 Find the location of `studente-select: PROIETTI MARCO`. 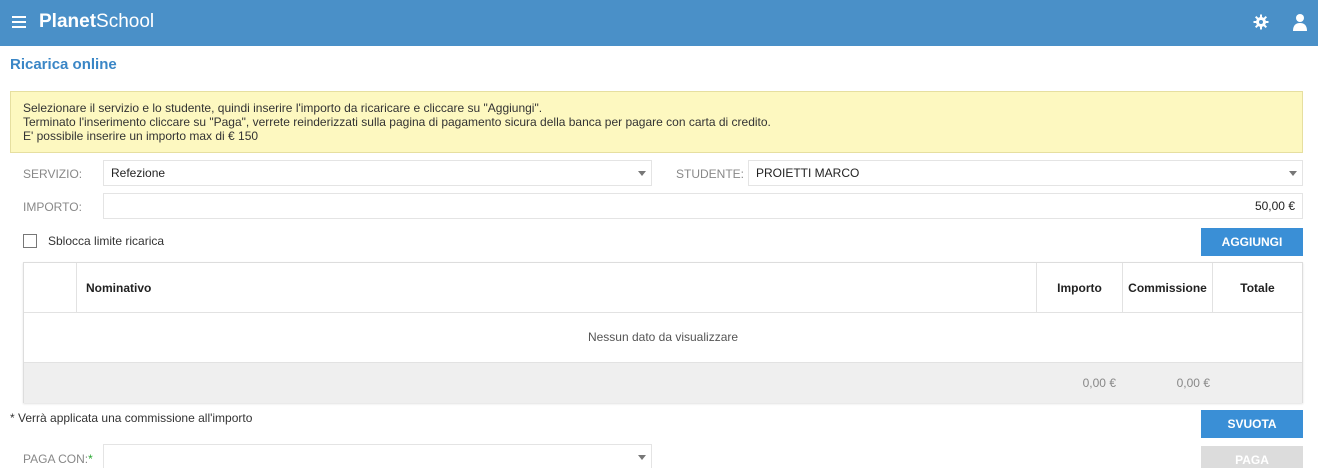

studente-select: PROIETTI MARCO is located at coordinates (1025, 173).